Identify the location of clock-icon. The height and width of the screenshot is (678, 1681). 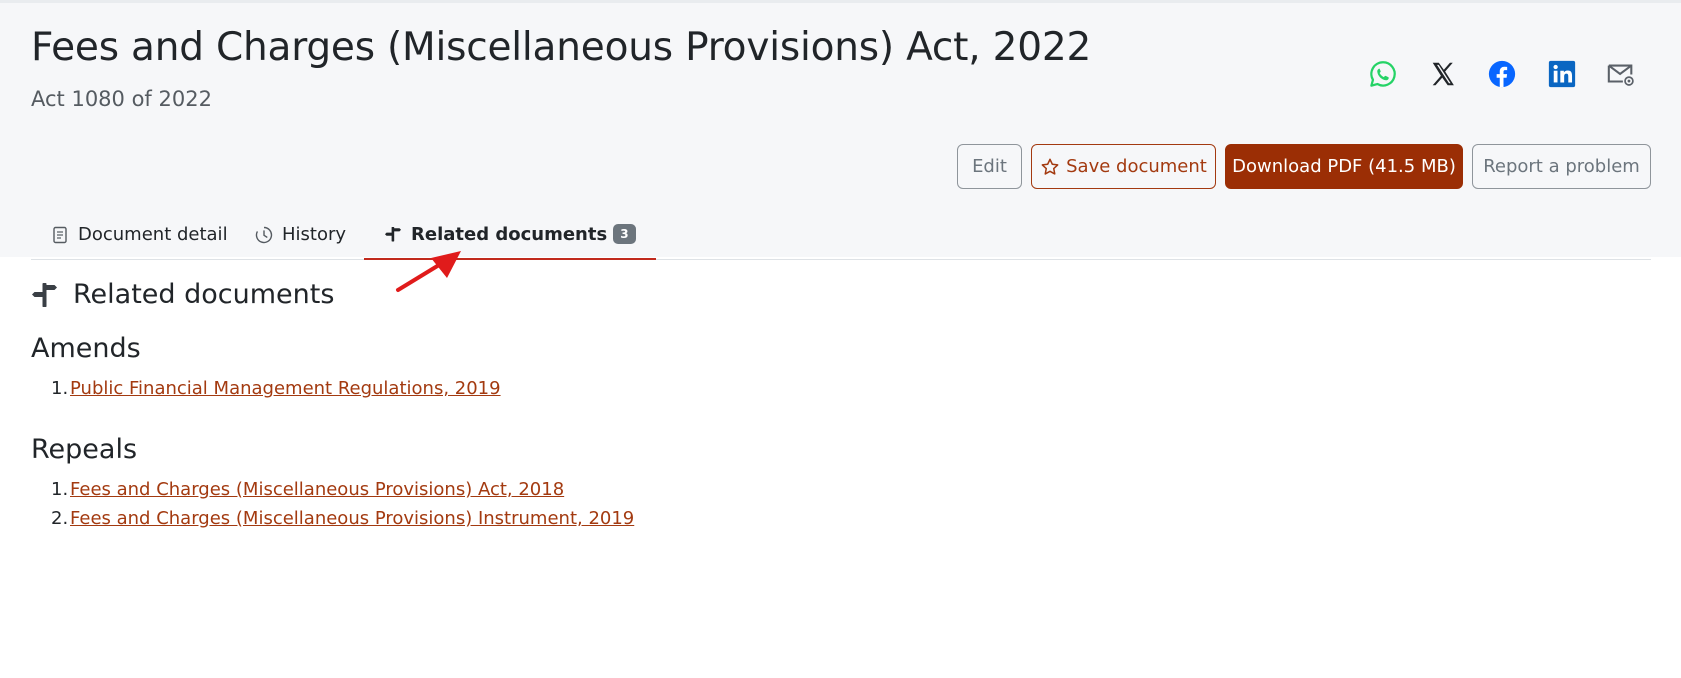
(264, 234).